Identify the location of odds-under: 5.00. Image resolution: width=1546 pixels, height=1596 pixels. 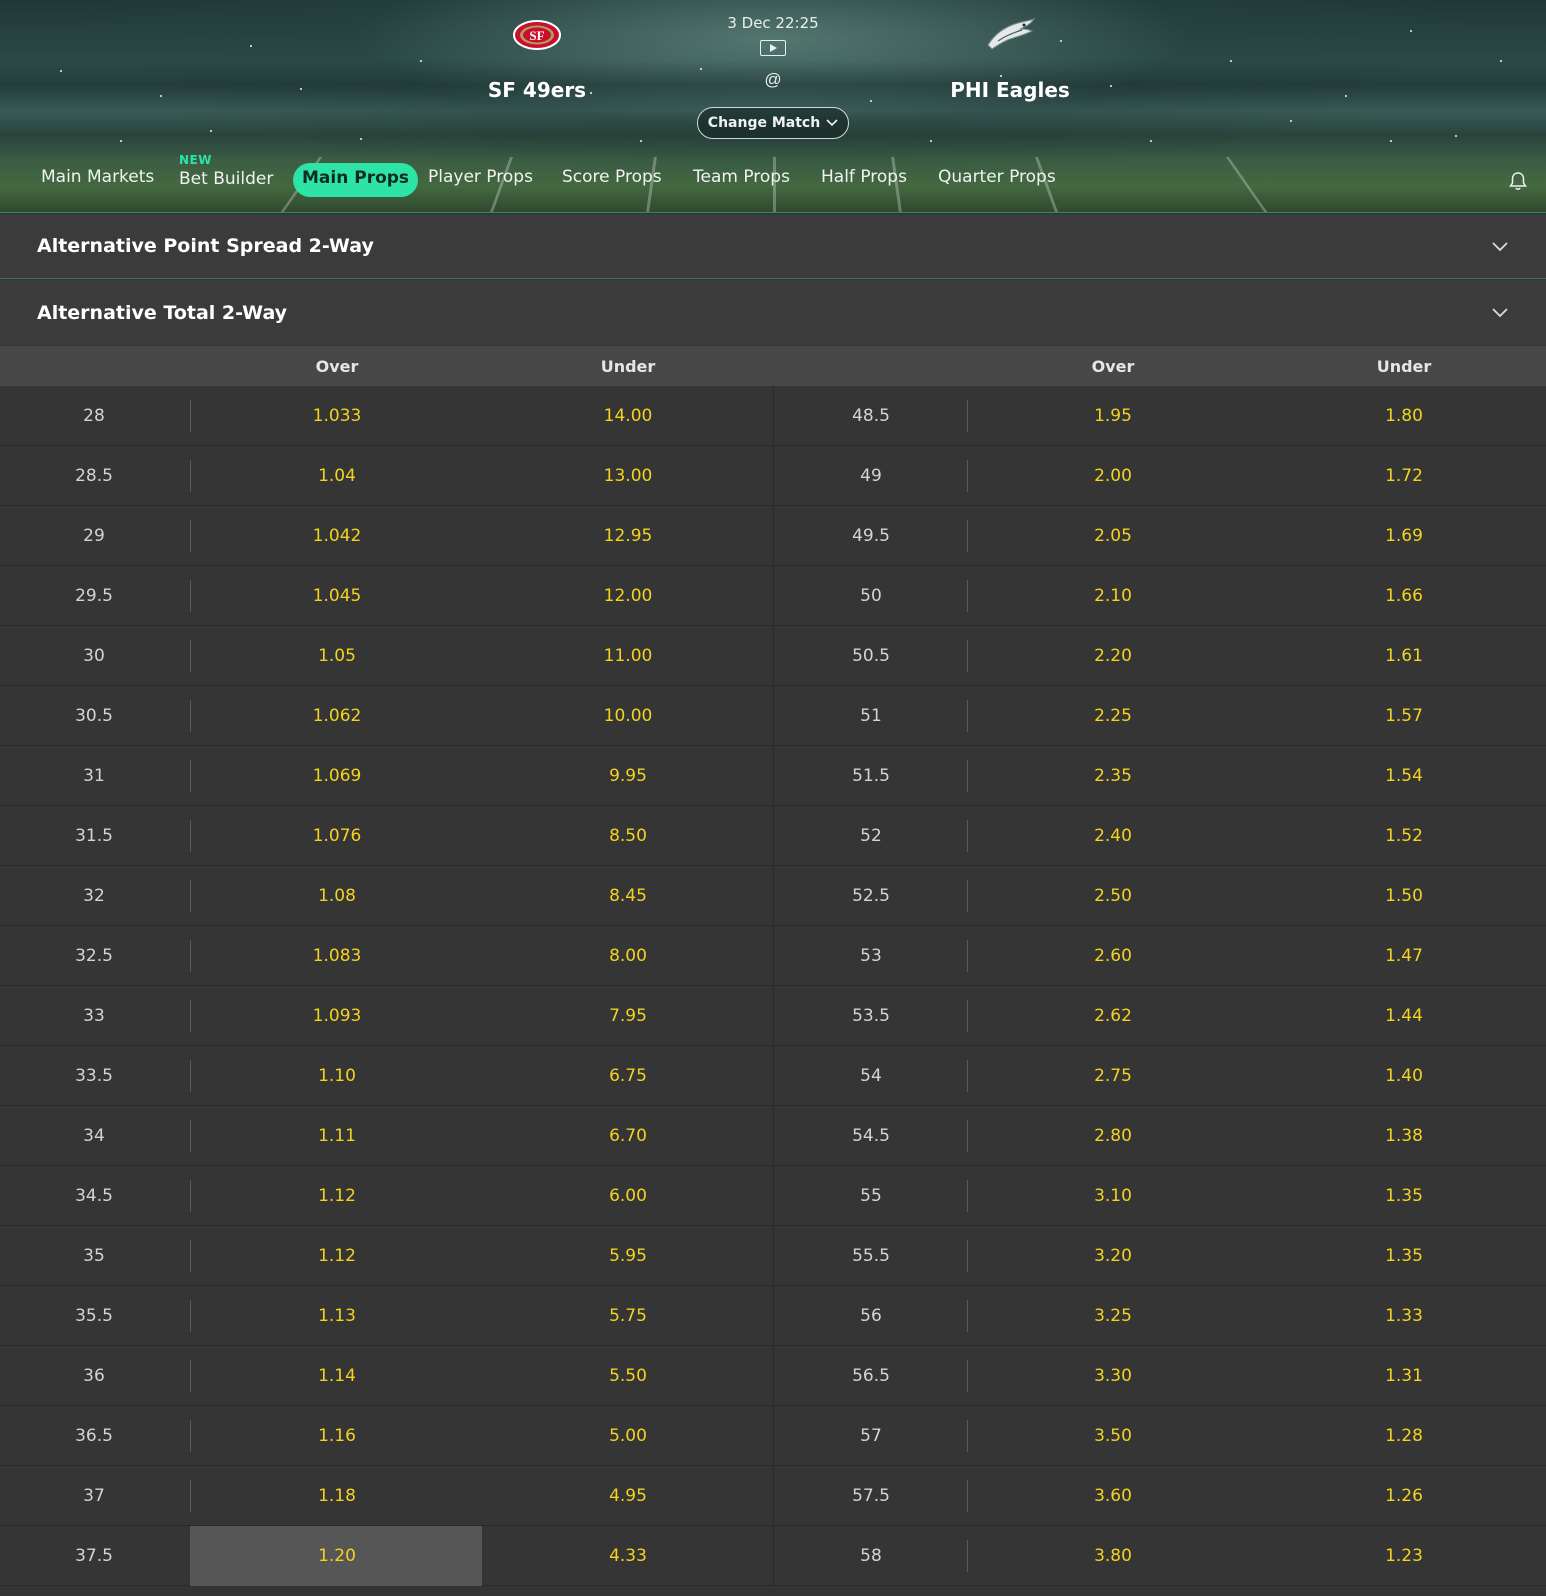
(628, 1436).